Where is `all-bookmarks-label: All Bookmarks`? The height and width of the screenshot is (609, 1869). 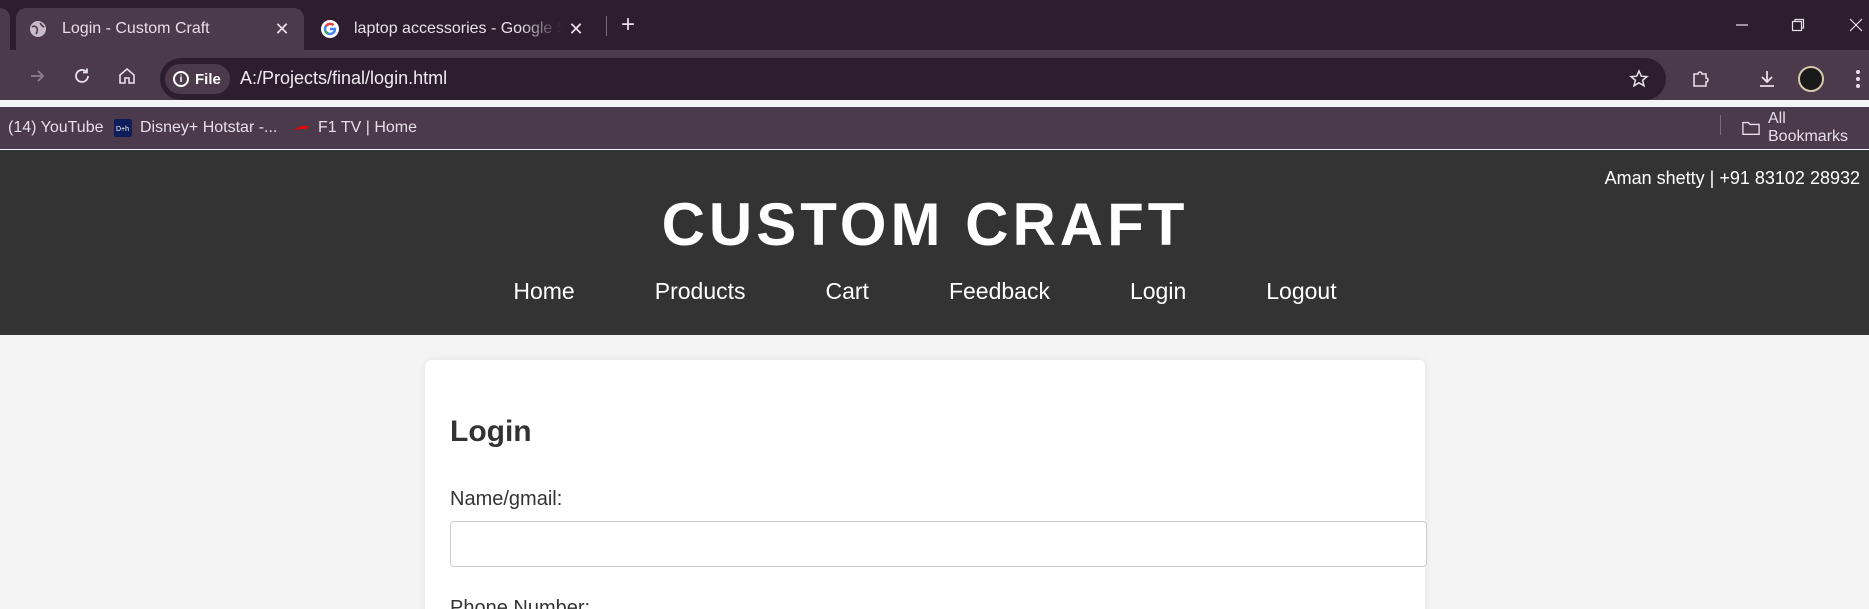 all-bookmarks-label: All Bookmarks is located at coordinates (1808, 127).